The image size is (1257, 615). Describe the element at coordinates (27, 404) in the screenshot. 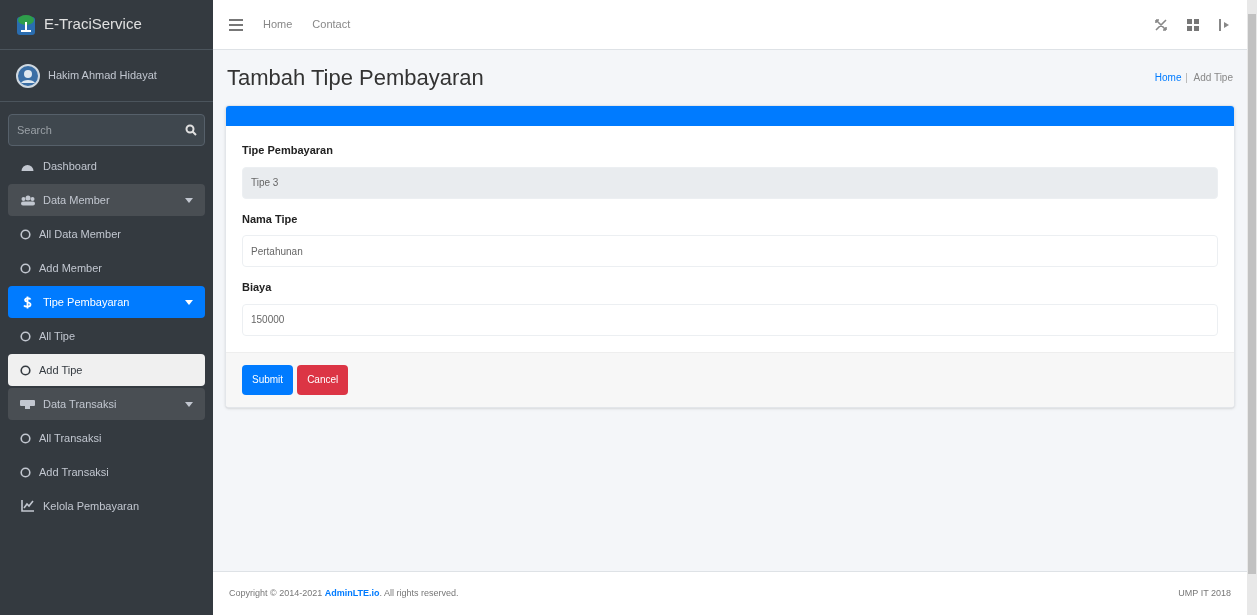

I see `cash-icon` at that location.